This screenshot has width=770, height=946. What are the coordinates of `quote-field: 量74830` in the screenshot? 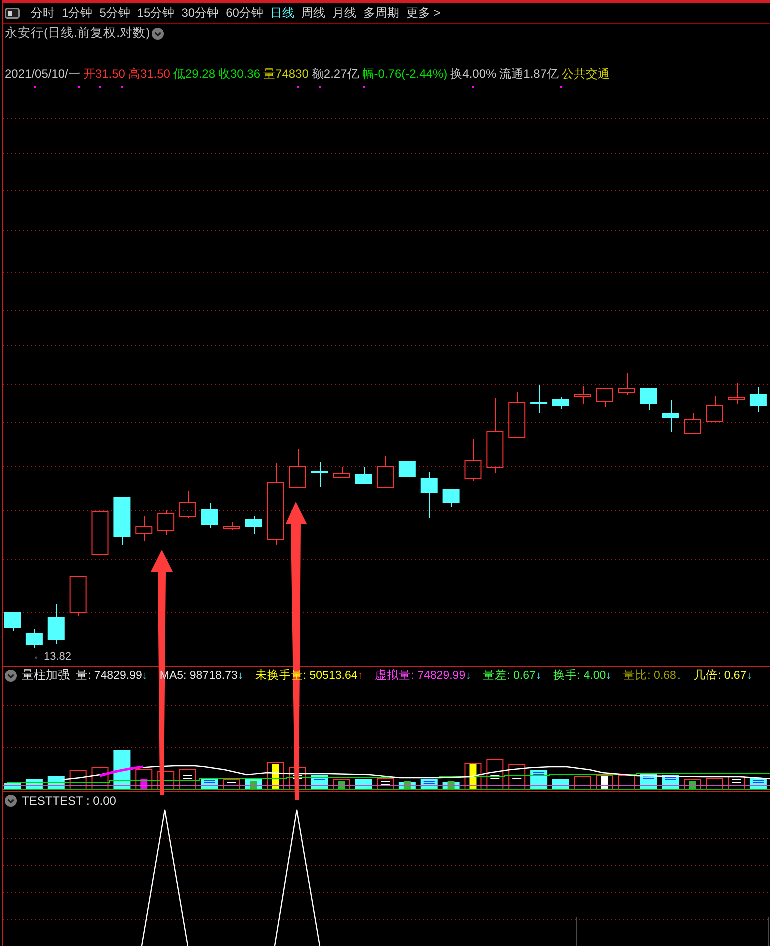 It's located at (286, 74).